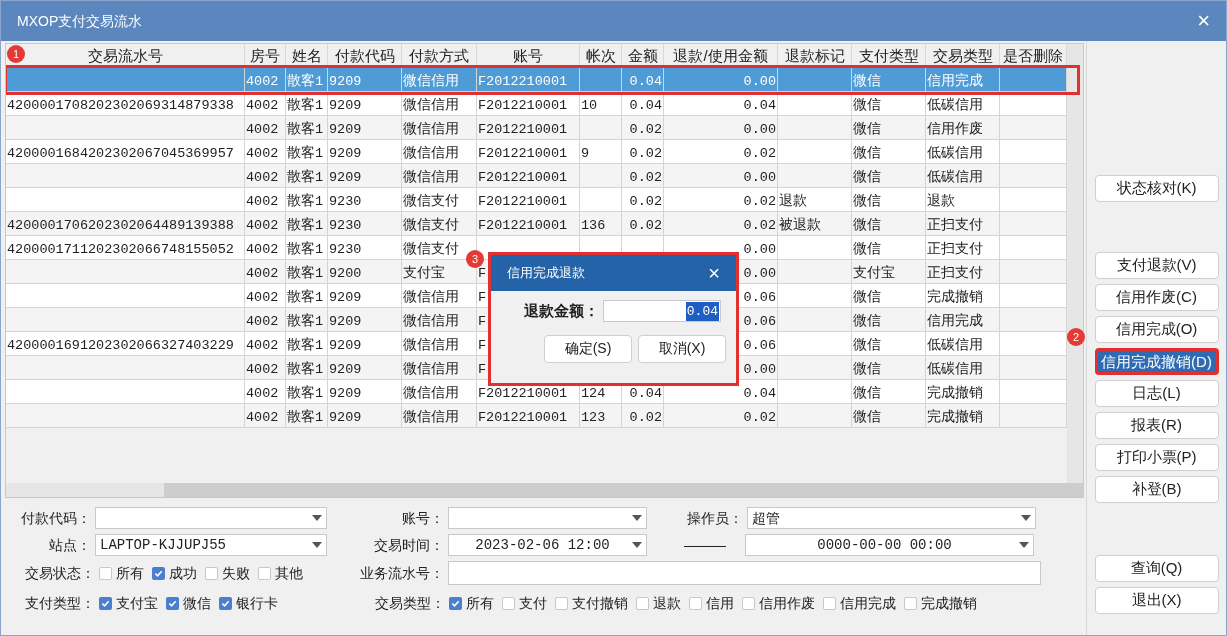 Image resolution: width=1227 pixels, height=636 pixels. Describe the element at coordinates (941, 201) in the screenshot. I see `table-cell: 退款` at that location.